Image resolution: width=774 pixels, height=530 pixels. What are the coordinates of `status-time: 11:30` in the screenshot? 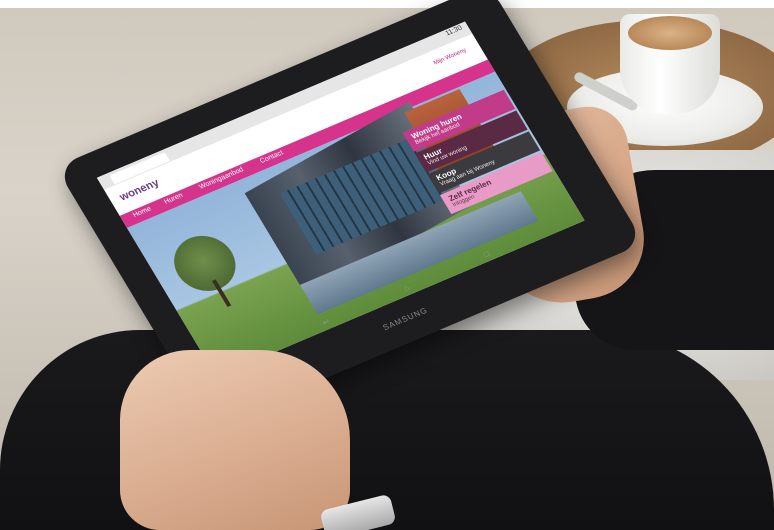 It's located at (454, 31).